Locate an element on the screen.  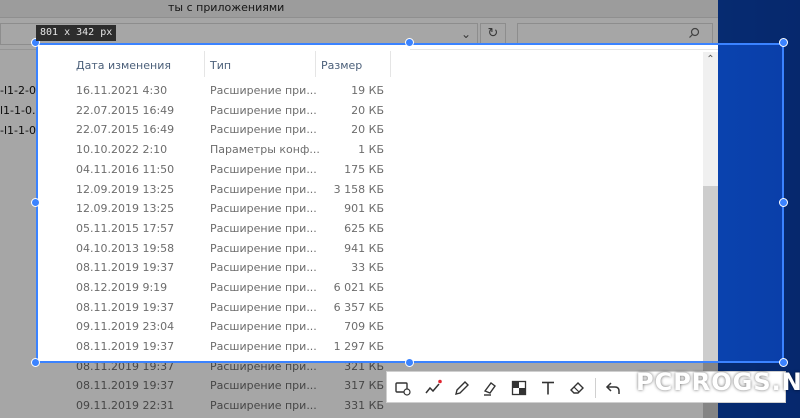
resize-handle-bottom is located at coordinates (409, 362).